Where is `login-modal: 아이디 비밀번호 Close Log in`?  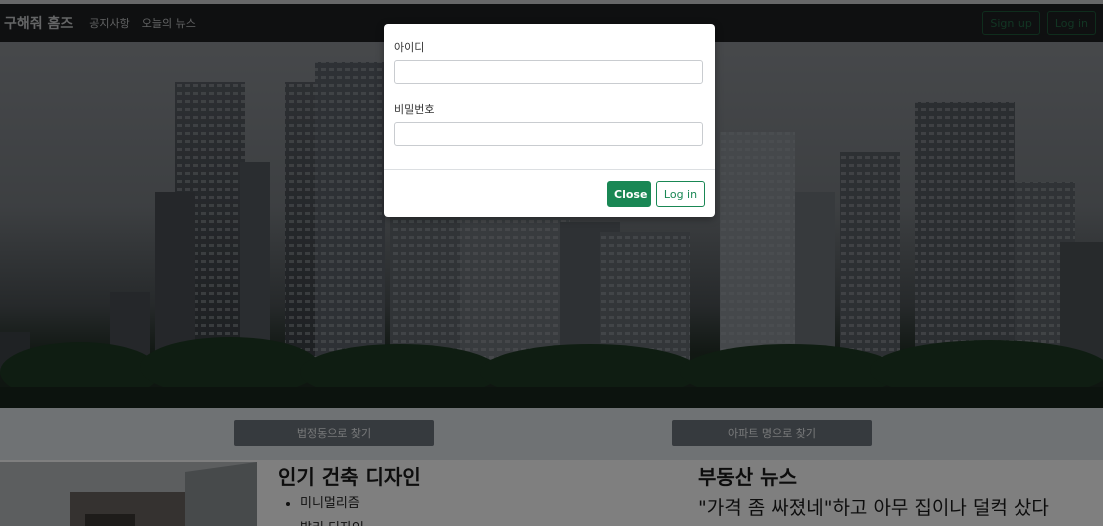
login-modal: 아이디 비밀번호 Close Log in is located at coordinates (549, 120).